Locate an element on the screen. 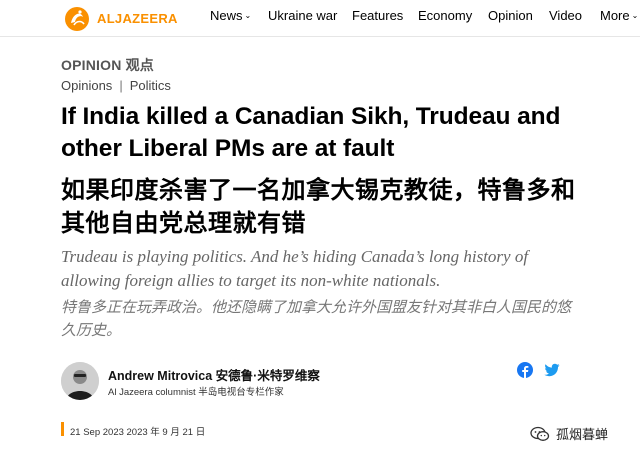 Image resolution: width=640 pixels, height=461 pixels. avatar is located at coordinates (80, 381).